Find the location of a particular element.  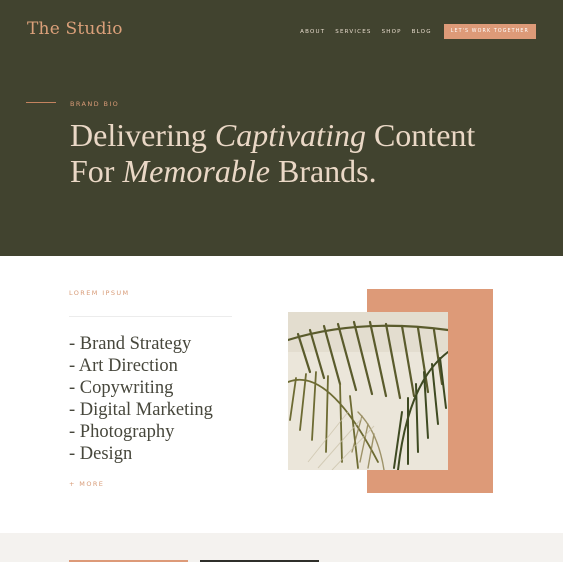

work-together-button: LET'S WORK TOGETHER is located at coordinates (489, 31).